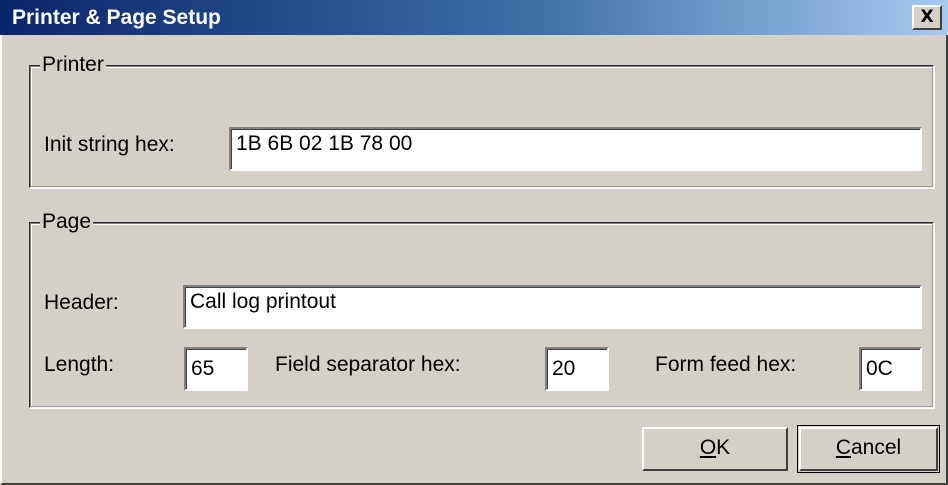 This screenshot has height=485, width=948. I want to click on field-separator-input: 20, so click(577, 369).